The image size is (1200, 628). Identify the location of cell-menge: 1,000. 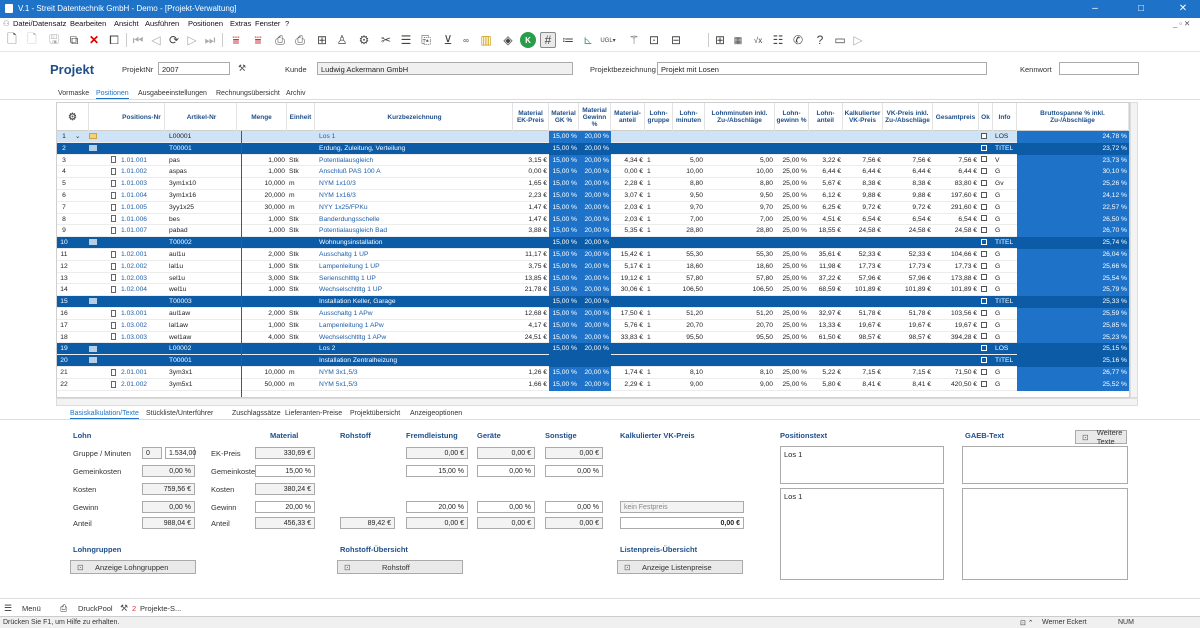
(262, 220).